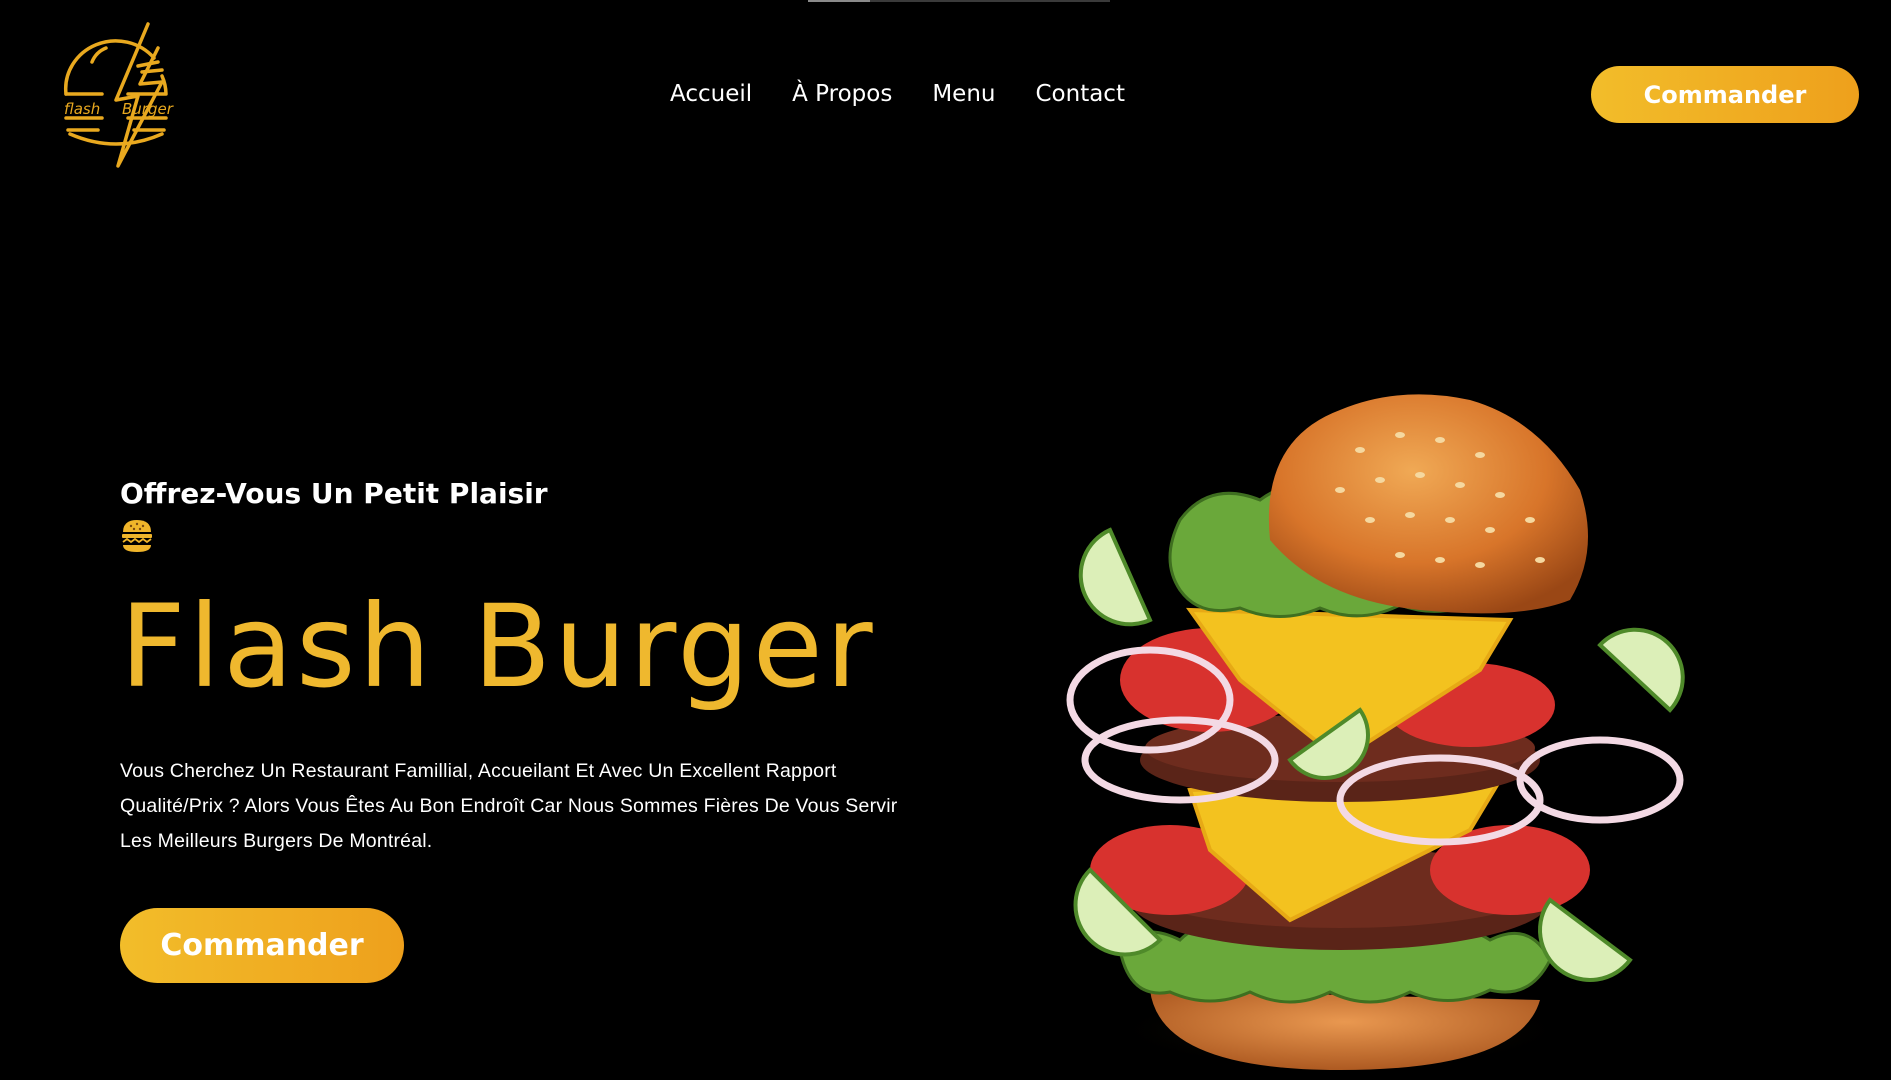 The height and width of the screenshot is (1080, 1891). Describe the element at coordinates (82, 109) in the screenshot. I see `svg-text: flash` at that location.